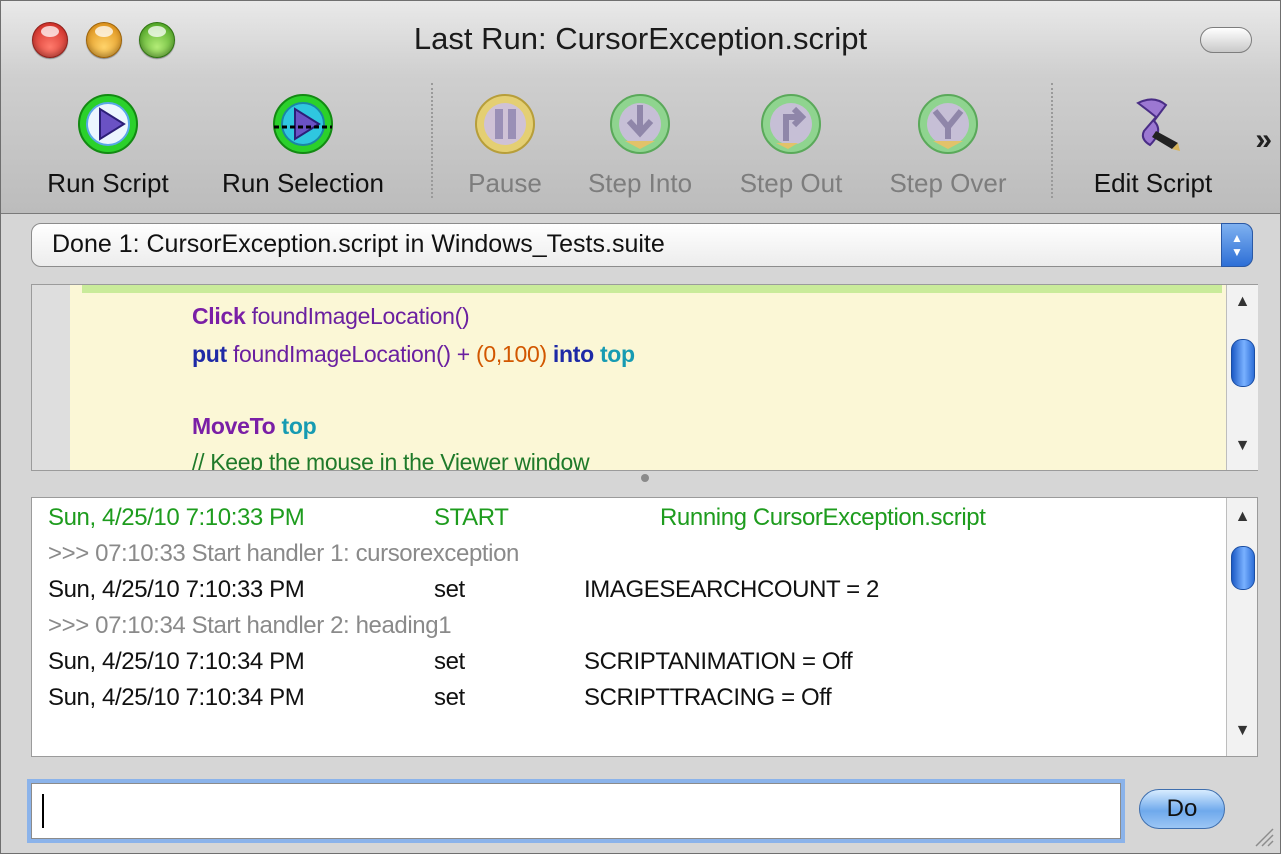 The image size is (1281, 854). I want to click on edit-script-icon, so click(1158, 124).